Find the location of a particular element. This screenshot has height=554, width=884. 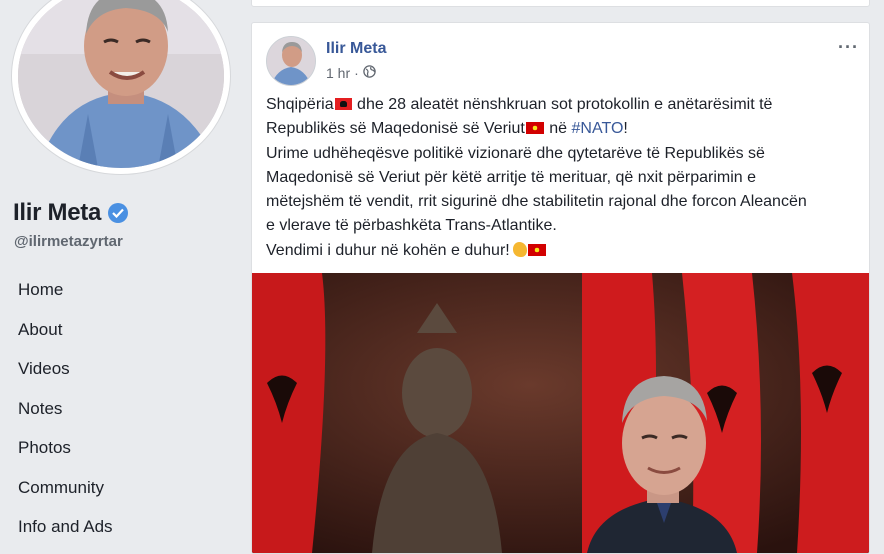

author-avatar-image is located at coordinates (291, 61).